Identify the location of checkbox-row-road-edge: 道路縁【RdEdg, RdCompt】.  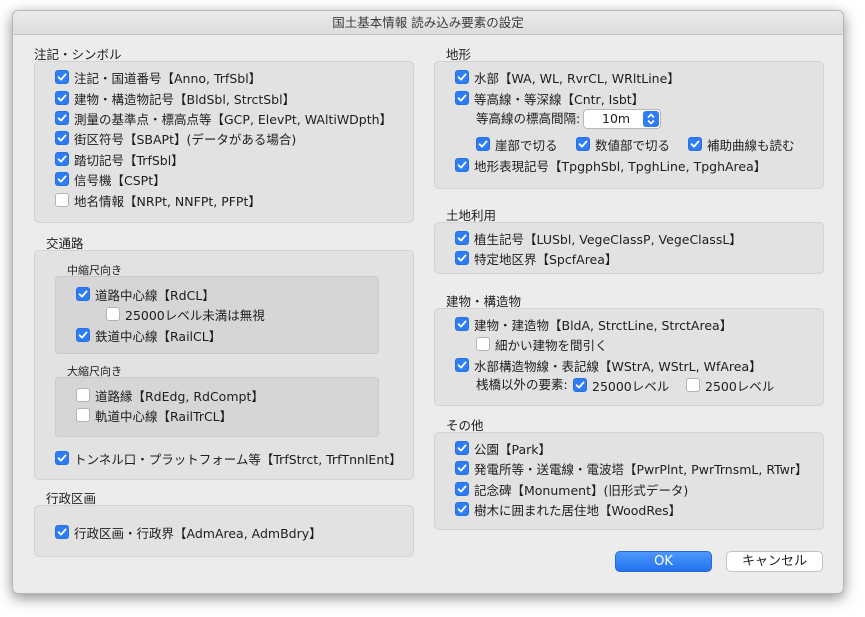
(170, 395).